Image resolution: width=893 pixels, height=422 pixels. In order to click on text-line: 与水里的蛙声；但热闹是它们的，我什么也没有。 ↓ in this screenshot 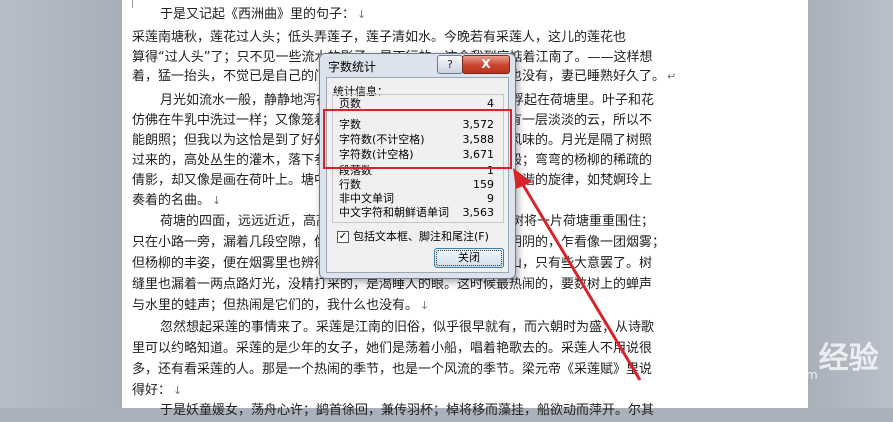, I will do `click(281, 305)`.